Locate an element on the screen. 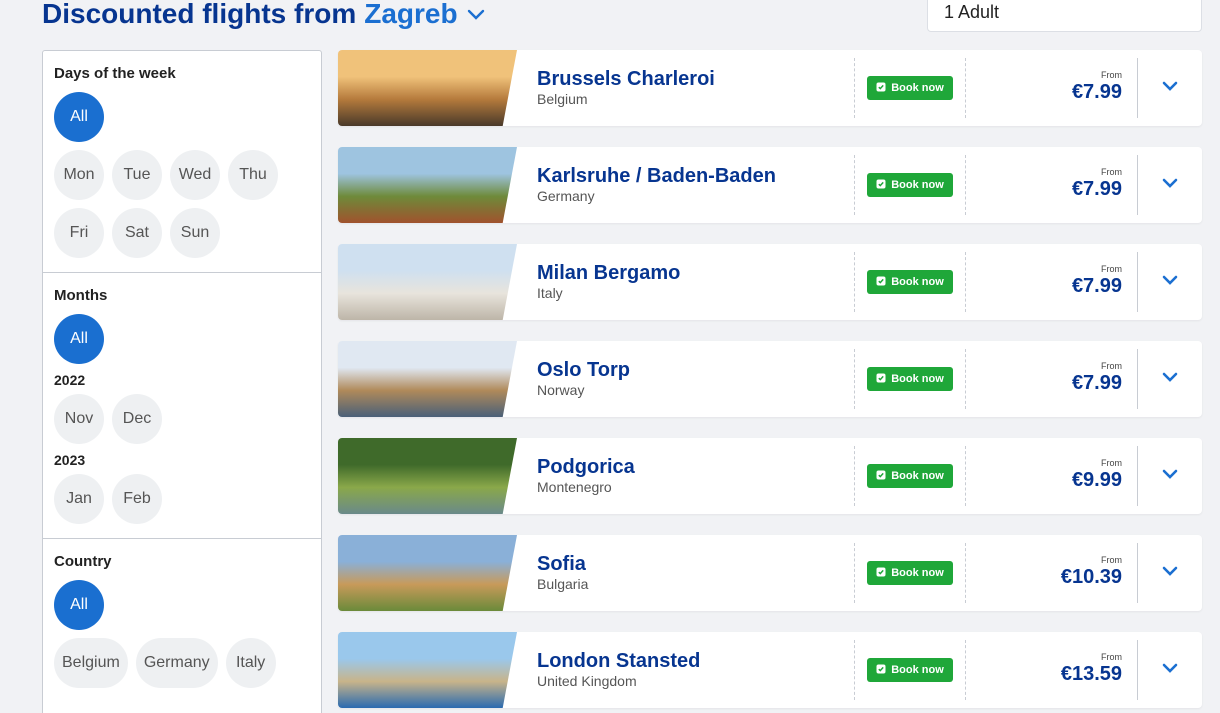  destination-country: Bulgaria is located at coordinates (563, 584).